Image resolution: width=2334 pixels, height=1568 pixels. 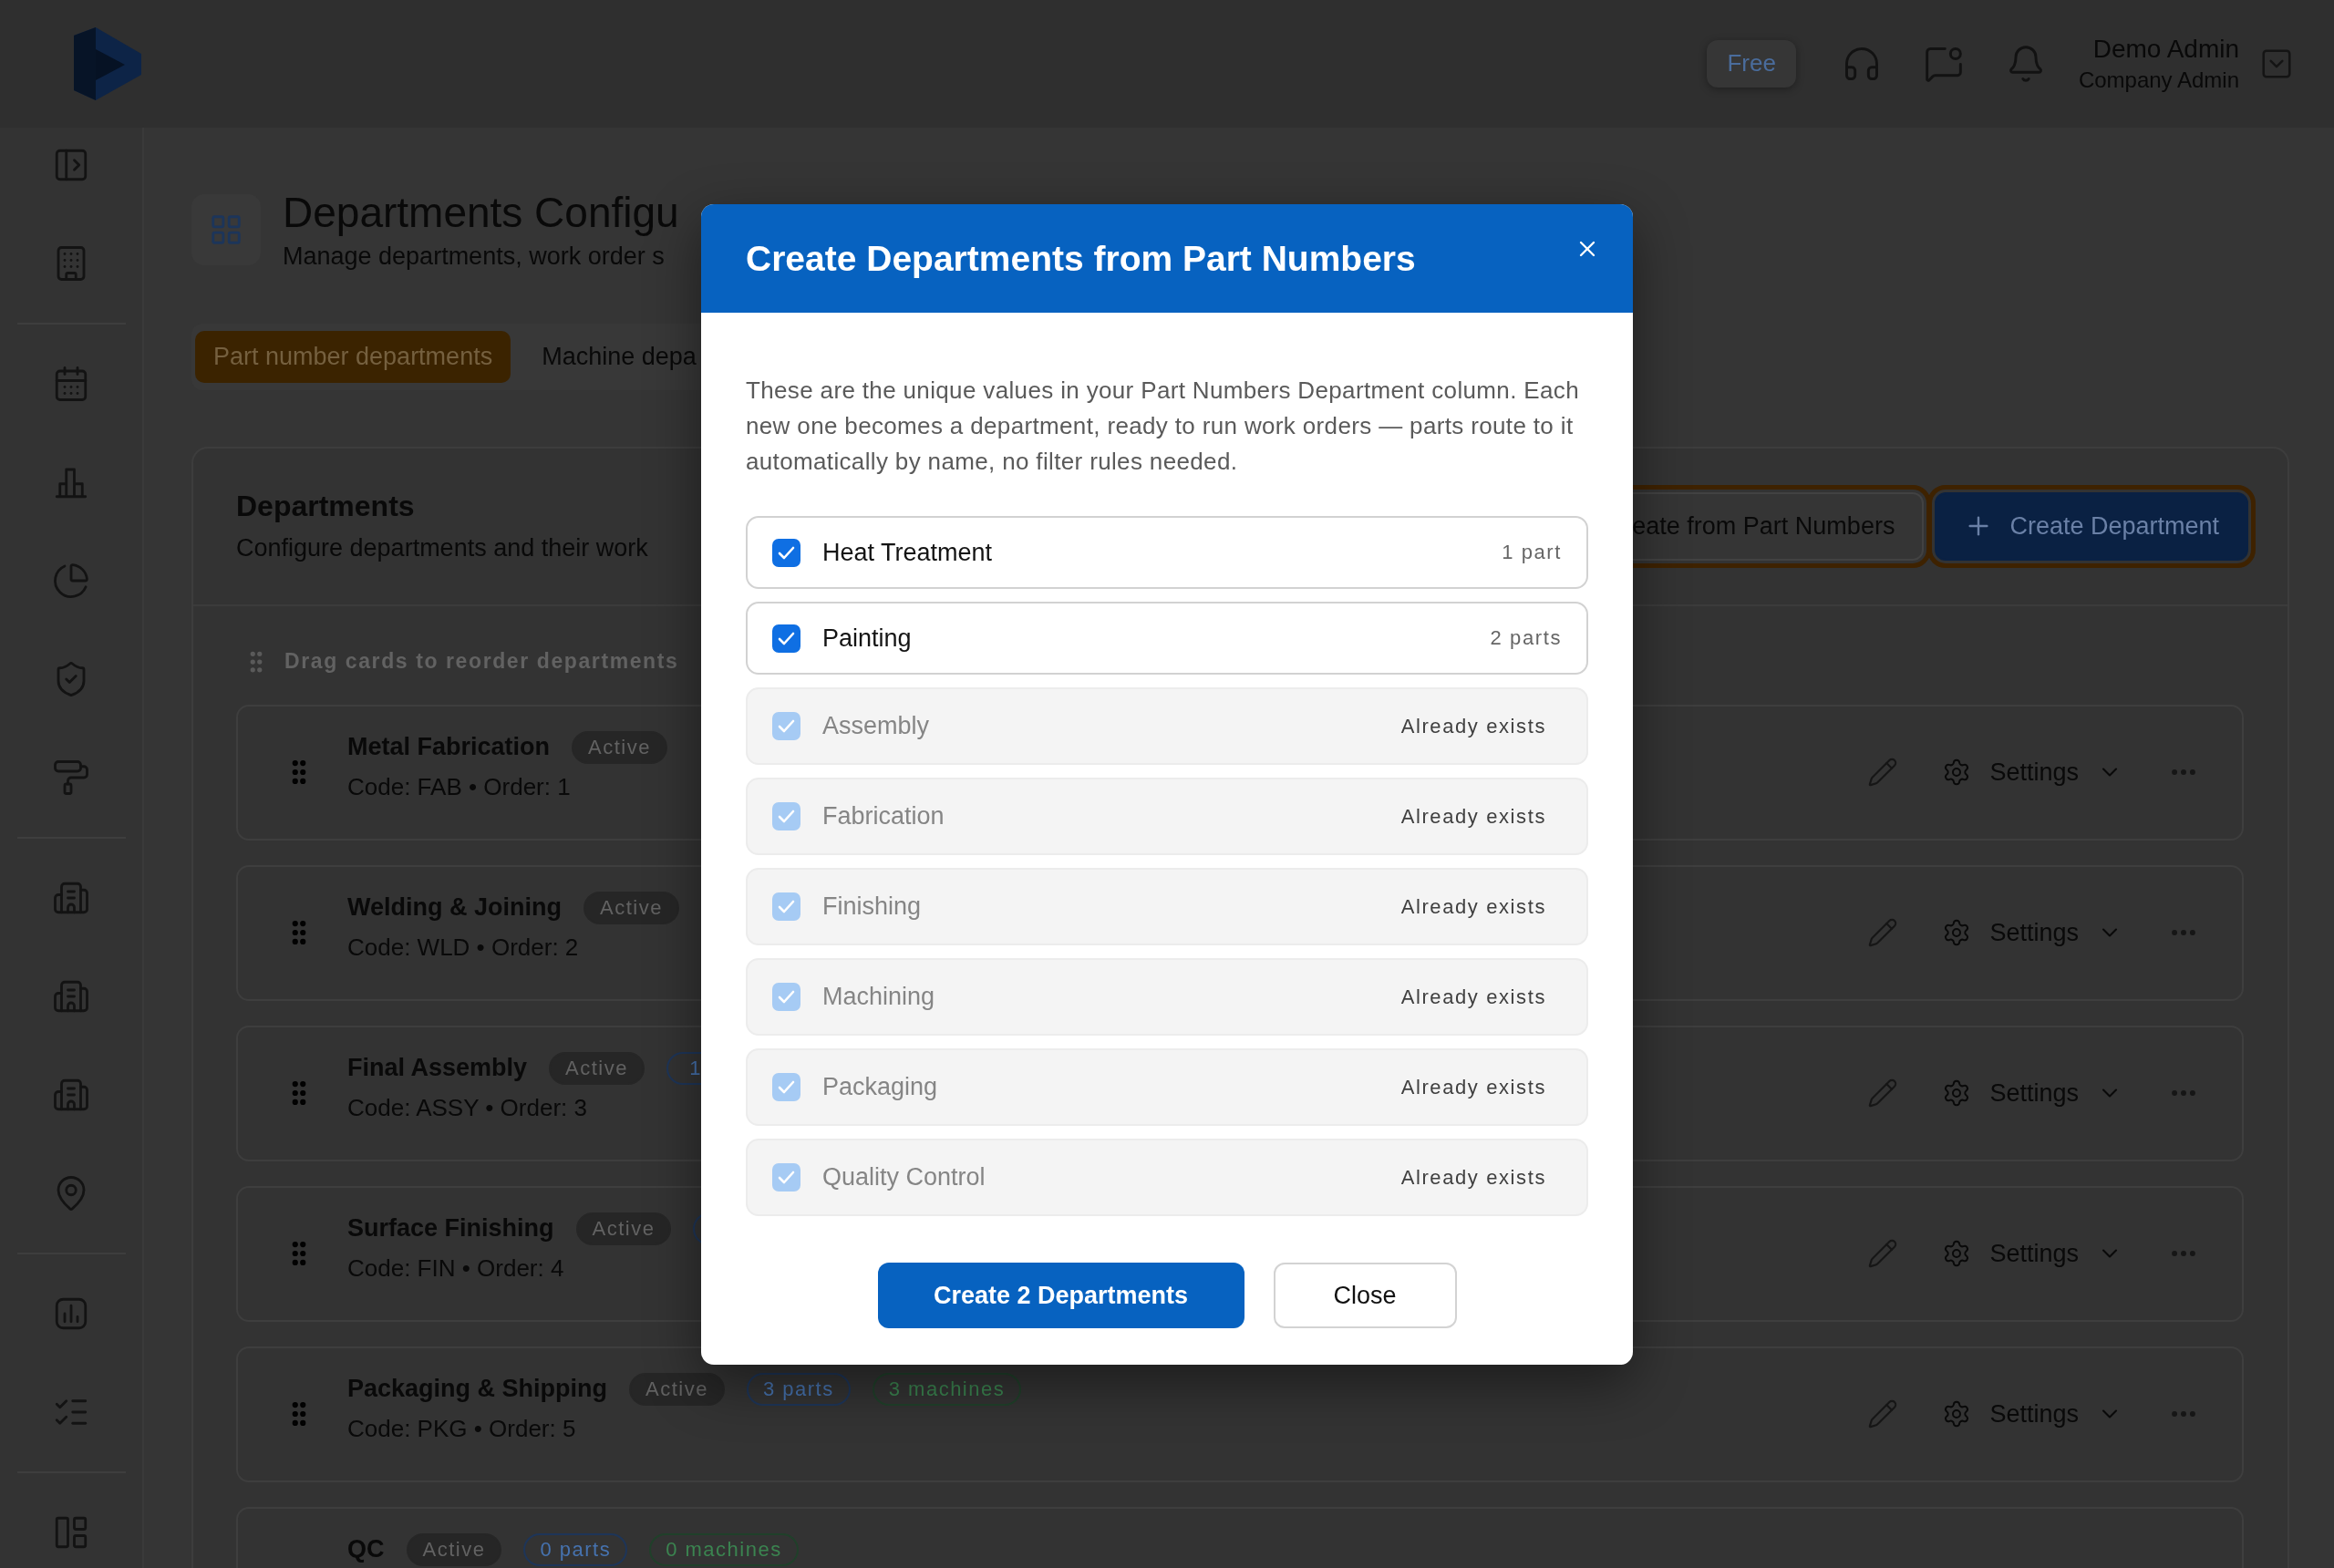 What do you see at coordinates (724, 1549) in the screenshot?
I see `machines-badge: 0 machines` at bounding box center [724, 1549].